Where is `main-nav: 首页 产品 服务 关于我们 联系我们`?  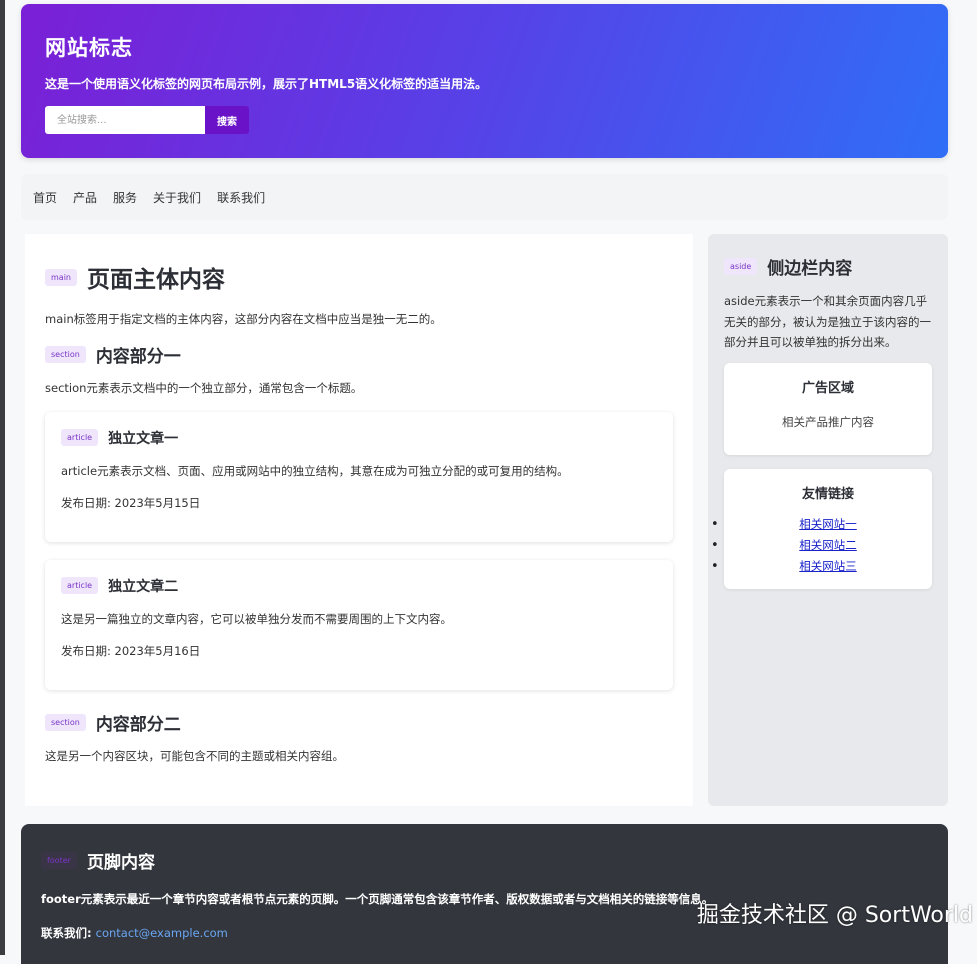 main-nav: 首页 产品 服务 关于我们 联系我们 is located at coordinates (484, 197).